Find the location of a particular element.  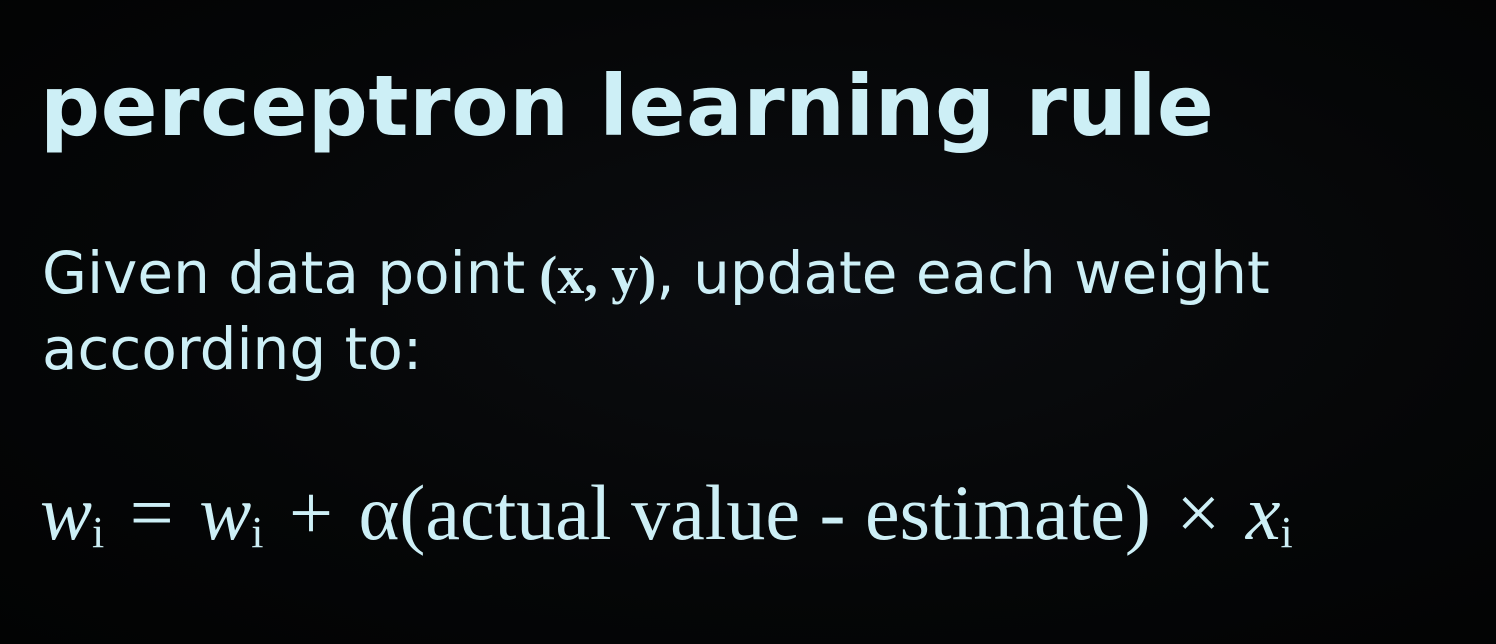

data-point-pair: (x, y) is located at coordinates (598, 275).